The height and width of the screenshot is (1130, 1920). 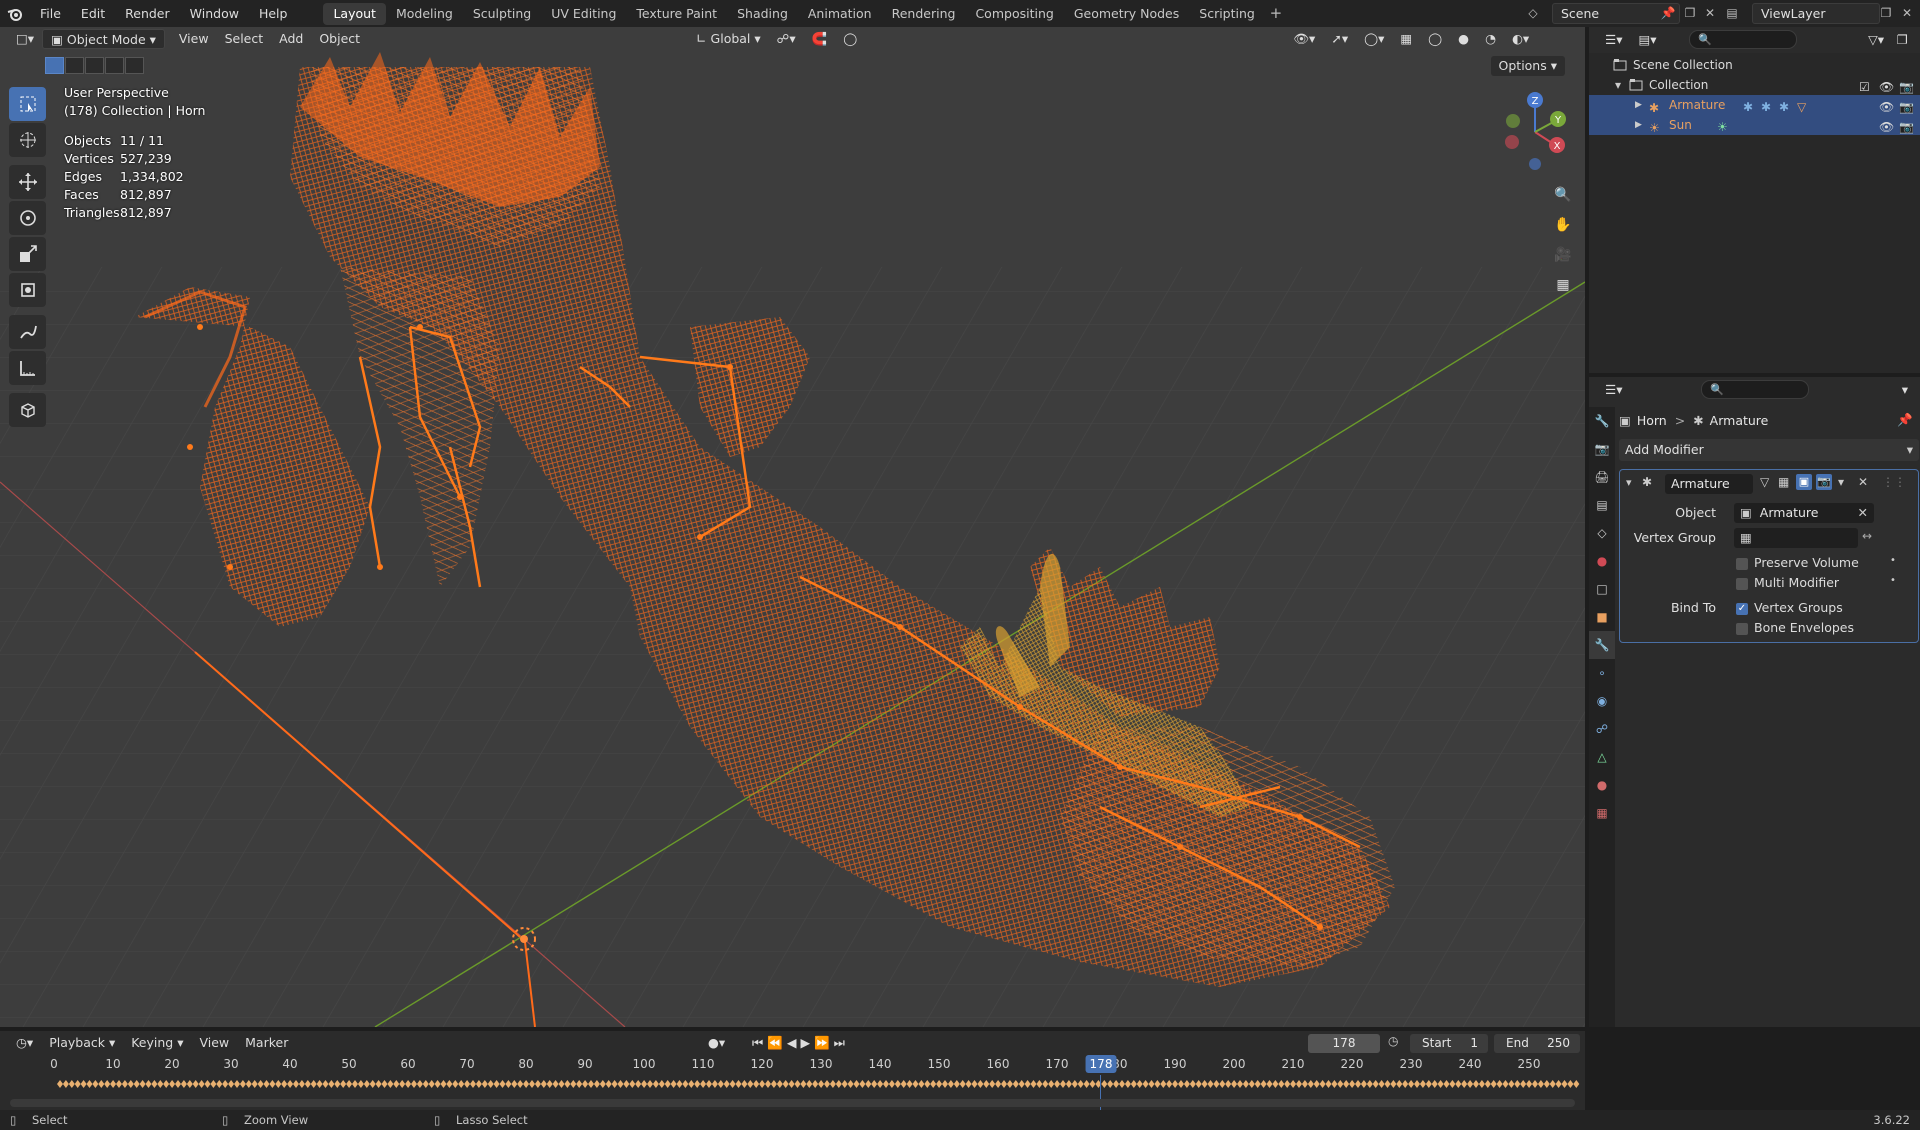 I want to click on view-layer-selector: ViewLayer, so click(x=1816, y=13).